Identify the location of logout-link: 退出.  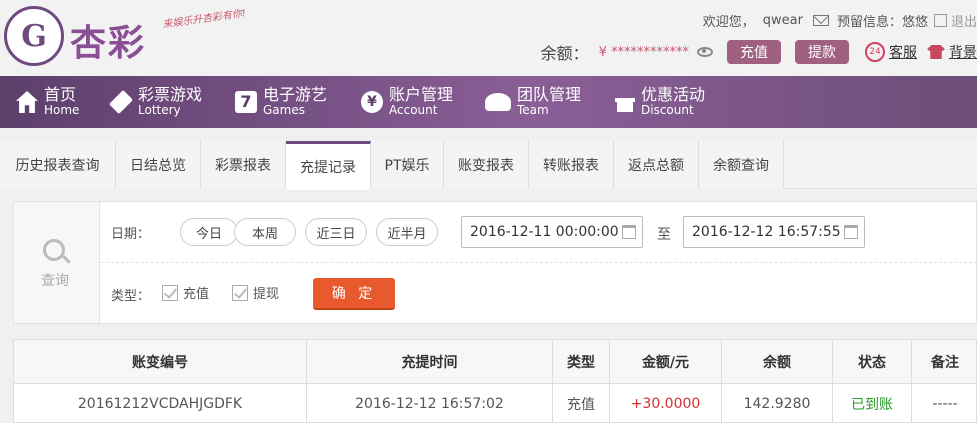
(964, 20).